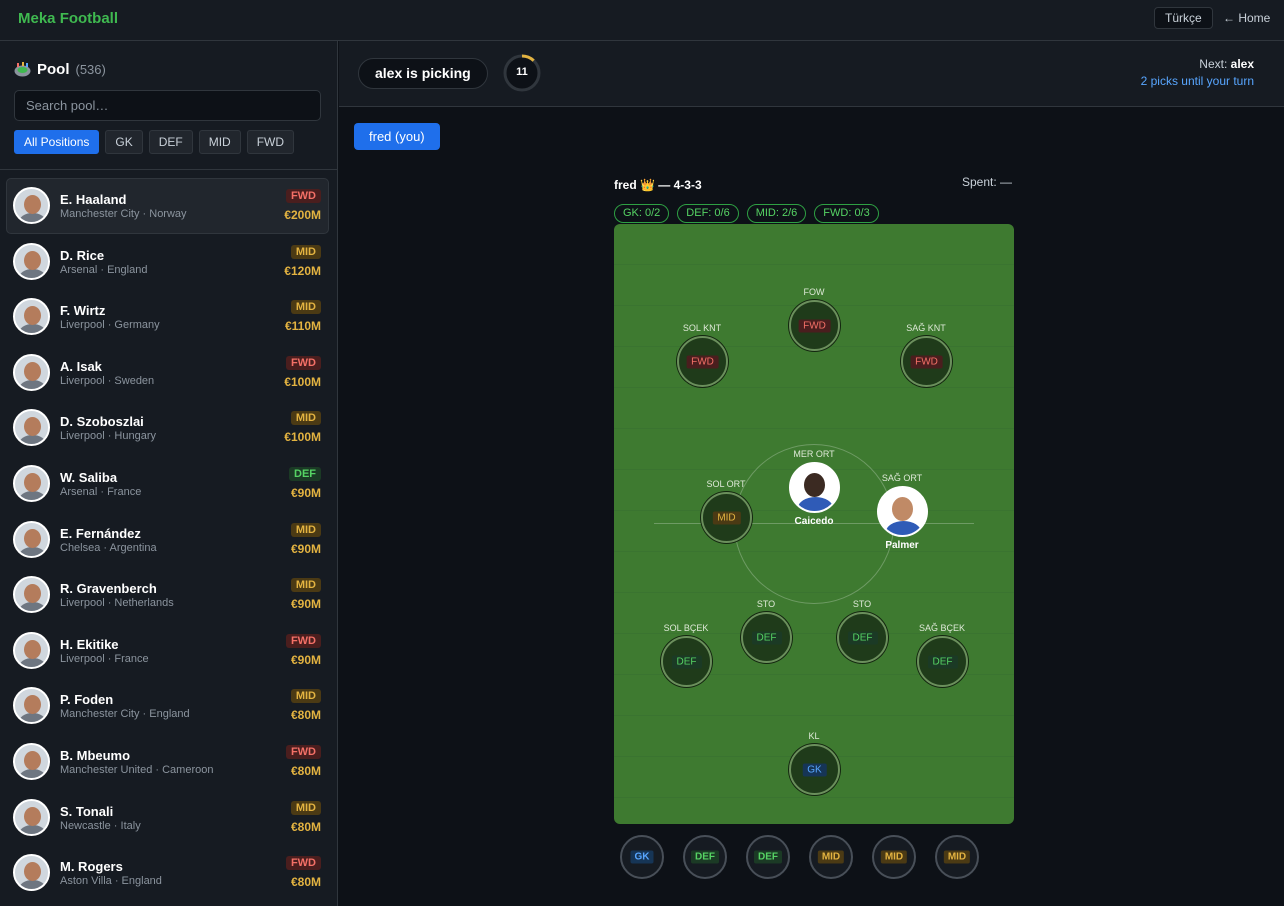 This screenshot has width=1284, height=906. I want to click on language-button: Türkçe, so click(1183, 18).